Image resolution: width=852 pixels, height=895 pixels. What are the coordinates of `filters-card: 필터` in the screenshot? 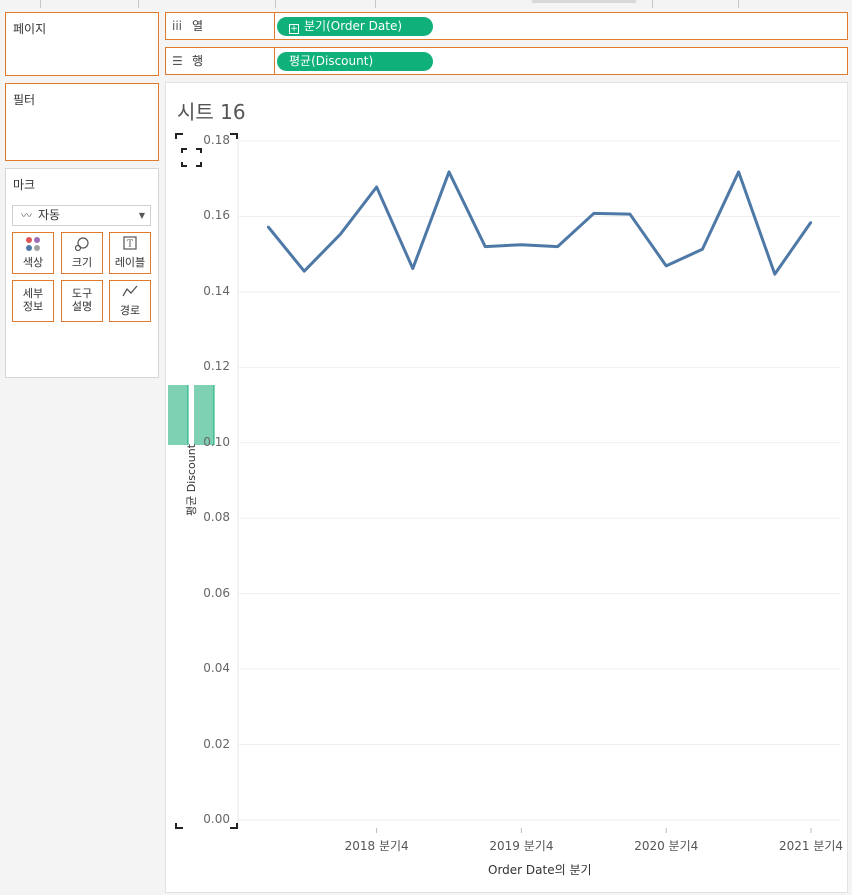 It's located at (82, 122).